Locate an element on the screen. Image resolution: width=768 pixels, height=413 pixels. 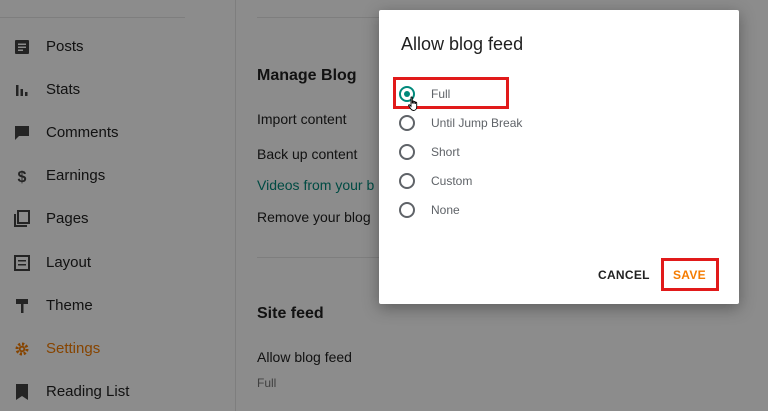
hand-cursor-icon is located at coordinates (414, 106).